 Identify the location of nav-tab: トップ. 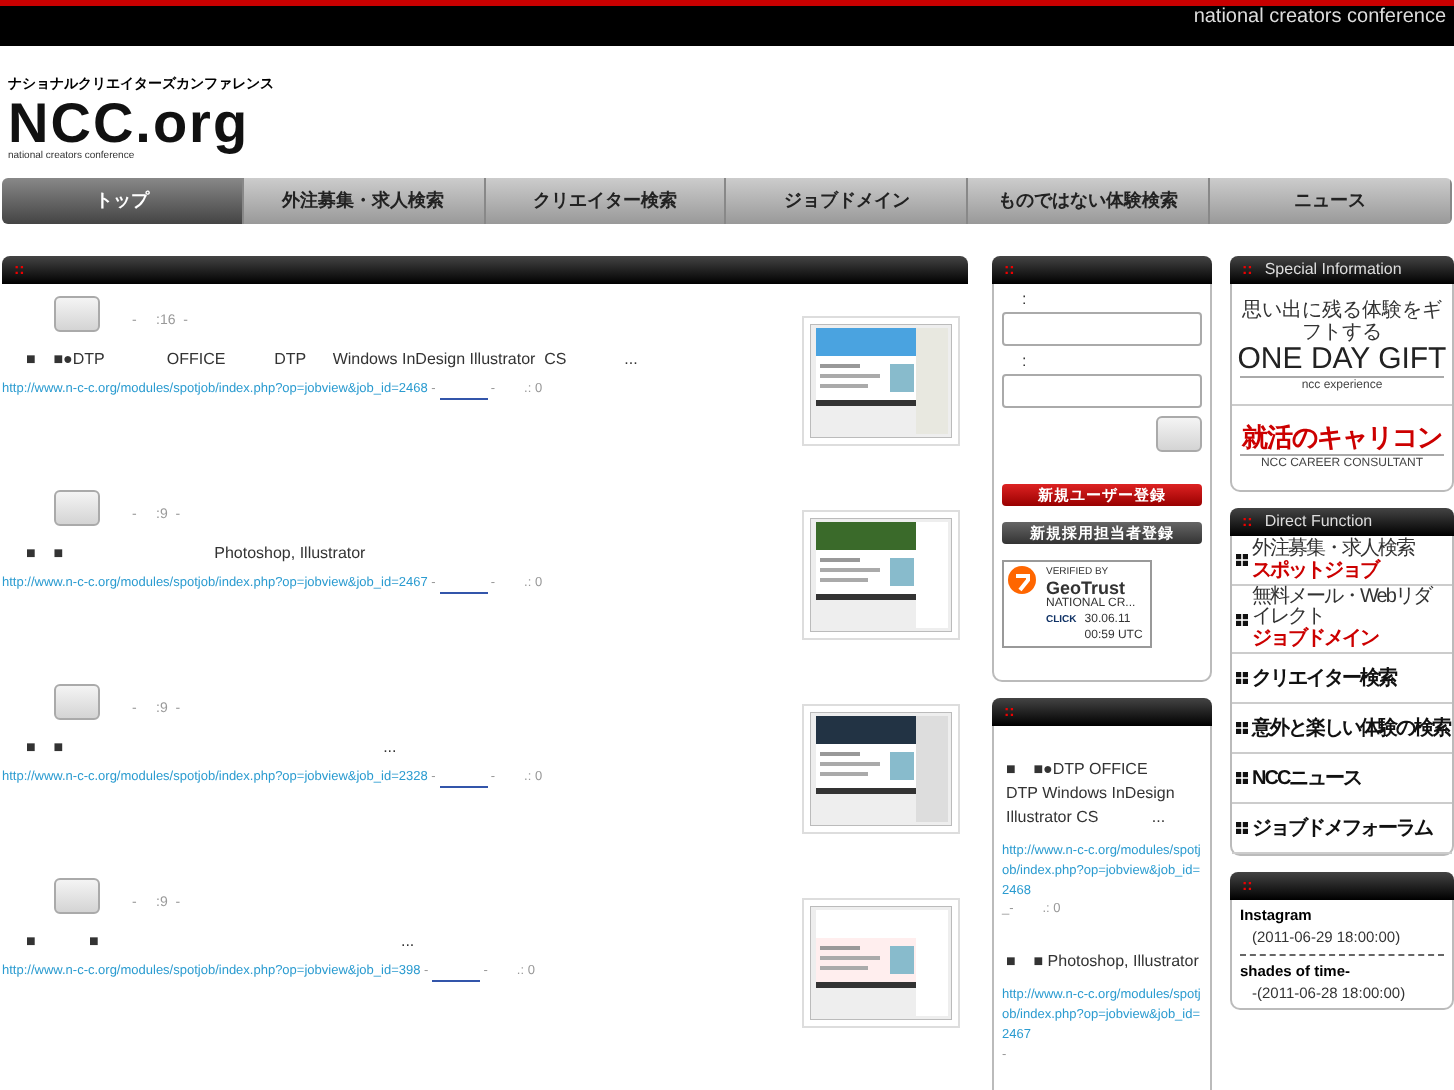
(123, 201).